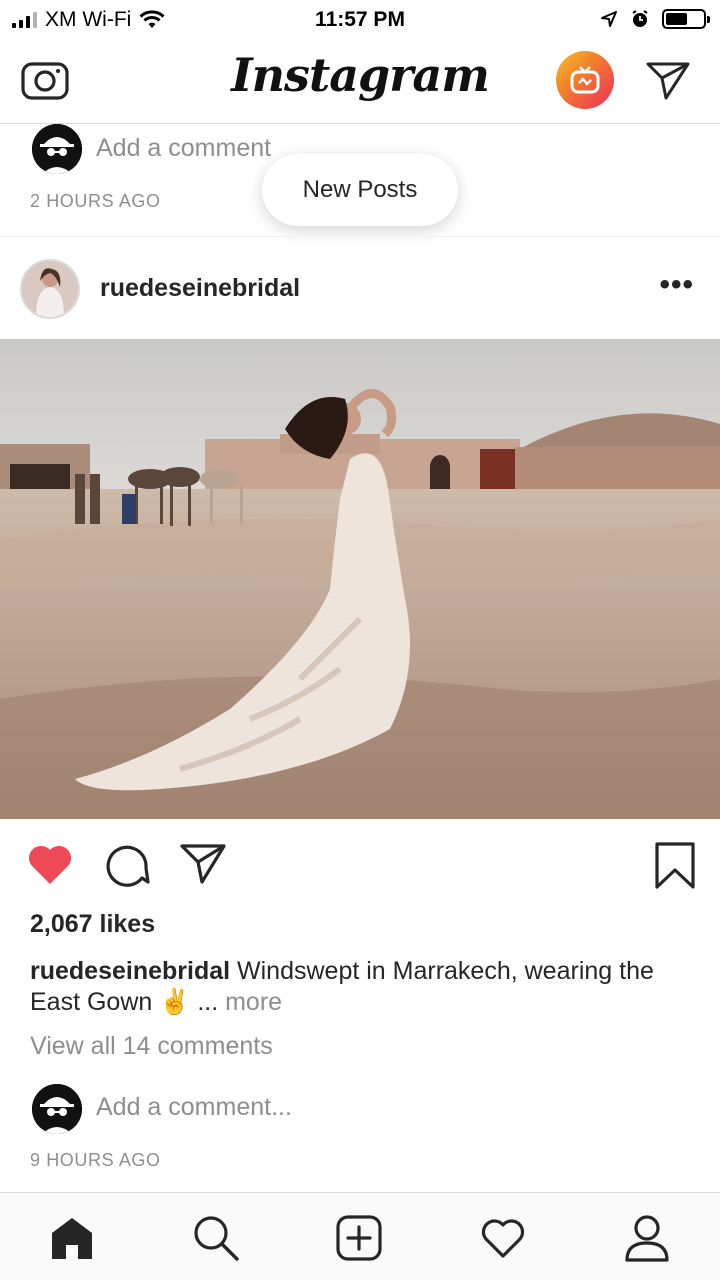 The height and width of the screenshot is (1280, 720). What do you see at coordinates (200, 288) in the screenshot?
I see `post-author-username: ruedeseinebridal` at bounding box center [200, 288].